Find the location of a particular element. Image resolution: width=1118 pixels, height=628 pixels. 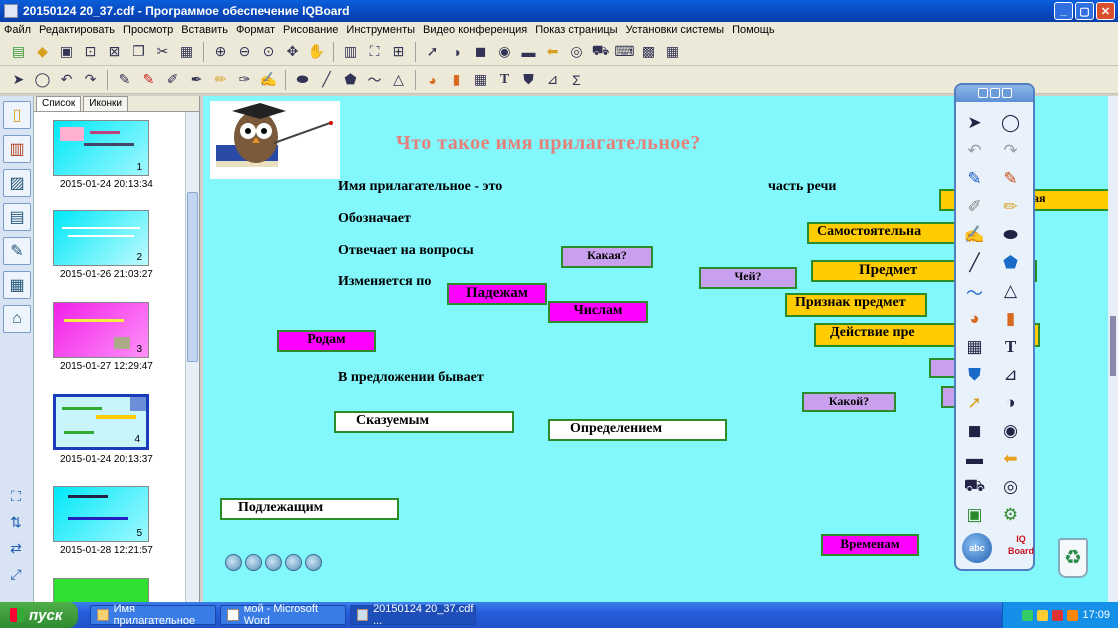

page-menu-button is located at coordinates (313, 562).